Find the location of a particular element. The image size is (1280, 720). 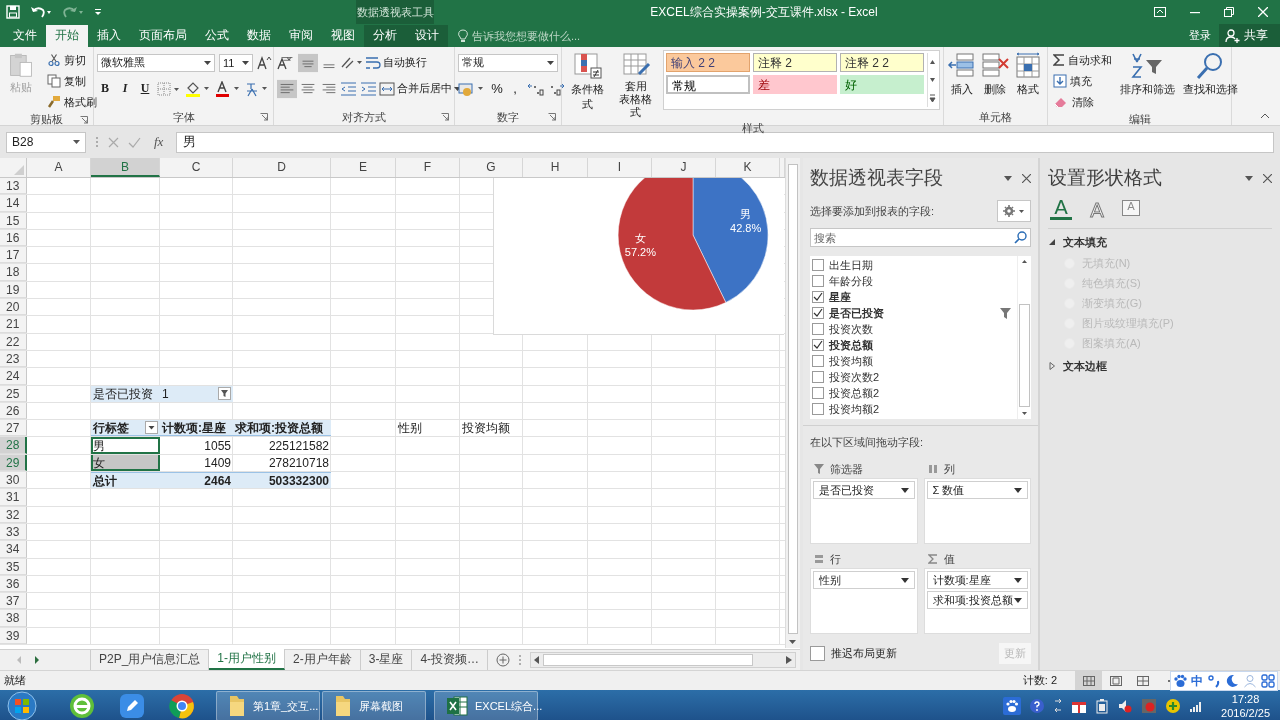

battery-icon is located at coordinates (1102, 706).